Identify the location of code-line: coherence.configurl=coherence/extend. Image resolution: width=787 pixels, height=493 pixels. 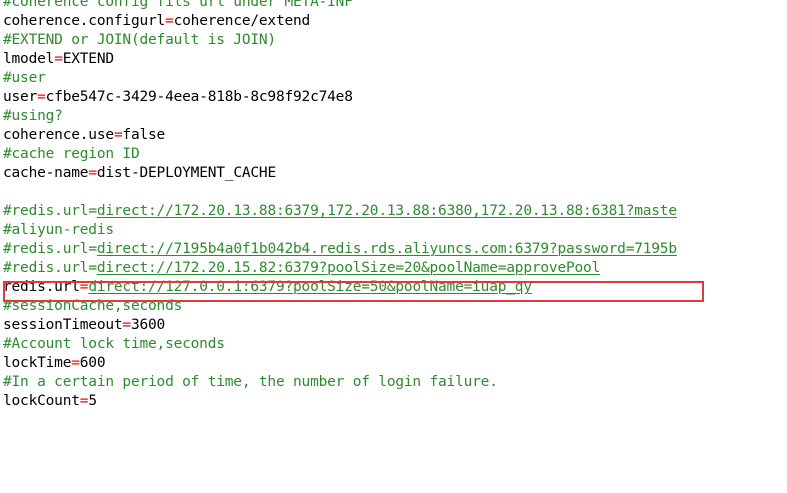
(156, 21).